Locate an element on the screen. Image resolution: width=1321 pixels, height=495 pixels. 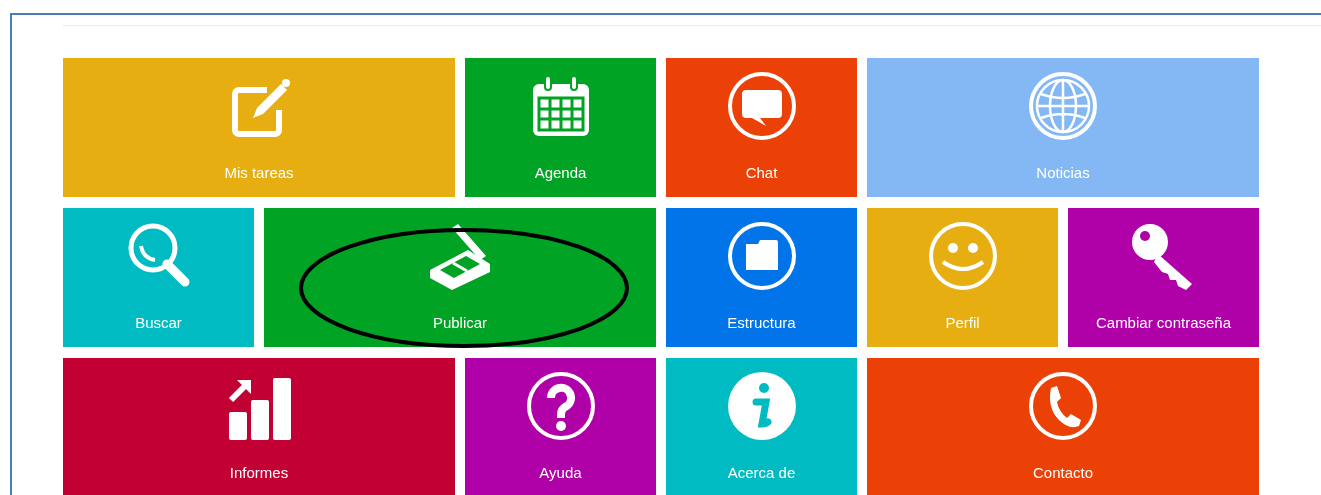
menu-tile: Estructura is located at coordinates (761, 277).